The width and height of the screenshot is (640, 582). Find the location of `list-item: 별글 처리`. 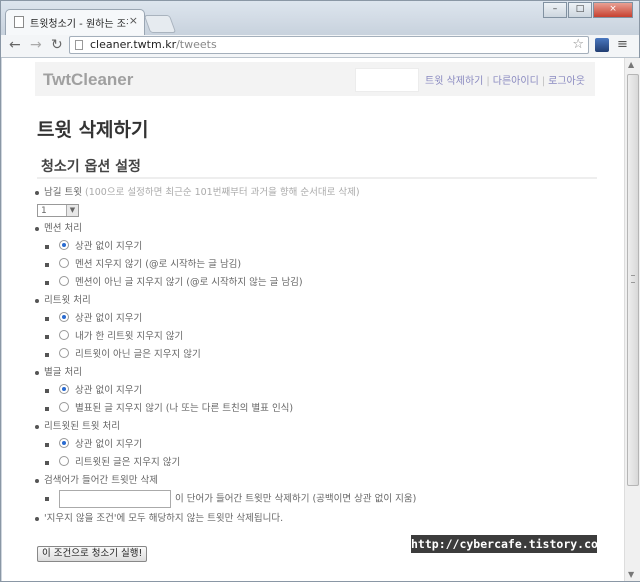

list-item: 별글 처리 is located at coordinates (58, 373).